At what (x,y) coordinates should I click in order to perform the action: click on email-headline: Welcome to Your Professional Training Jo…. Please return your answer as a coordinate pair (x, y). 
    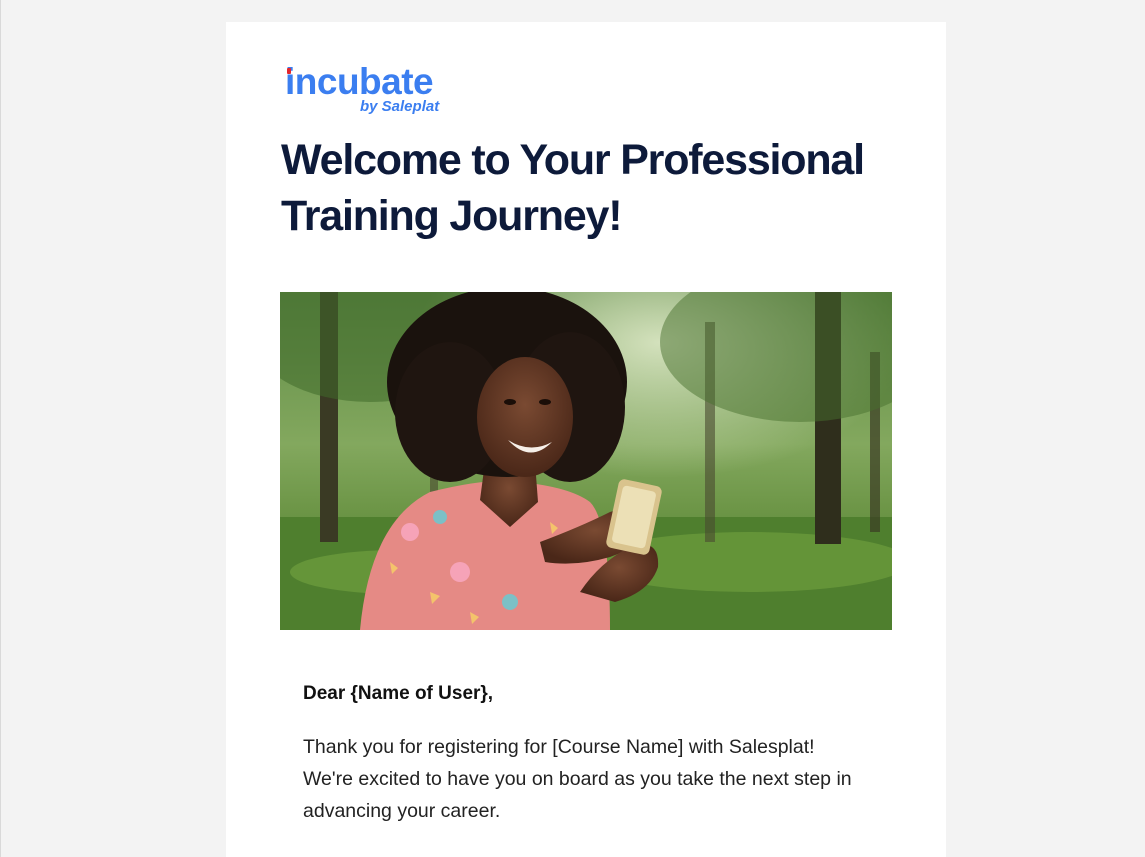
    Looking at the image, I should click on (573, 188).